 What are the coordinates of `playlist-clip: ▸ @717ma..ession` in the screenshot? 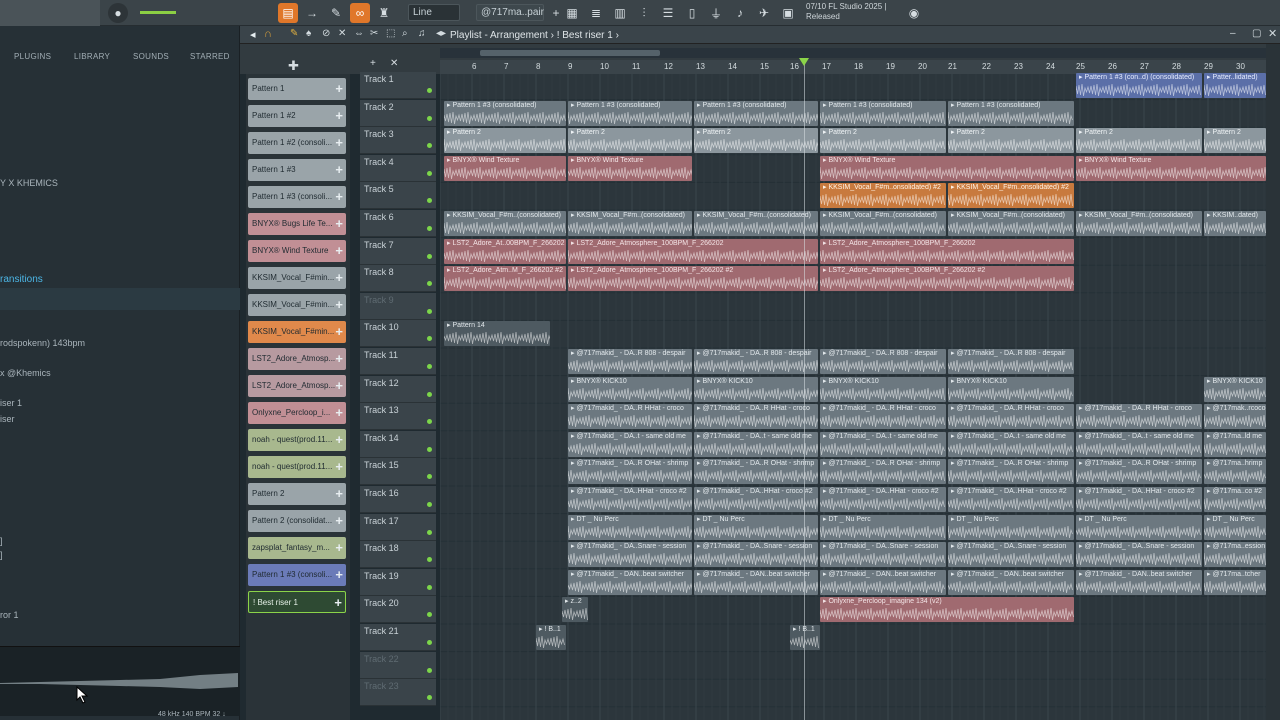 It's located at (1235, 555).